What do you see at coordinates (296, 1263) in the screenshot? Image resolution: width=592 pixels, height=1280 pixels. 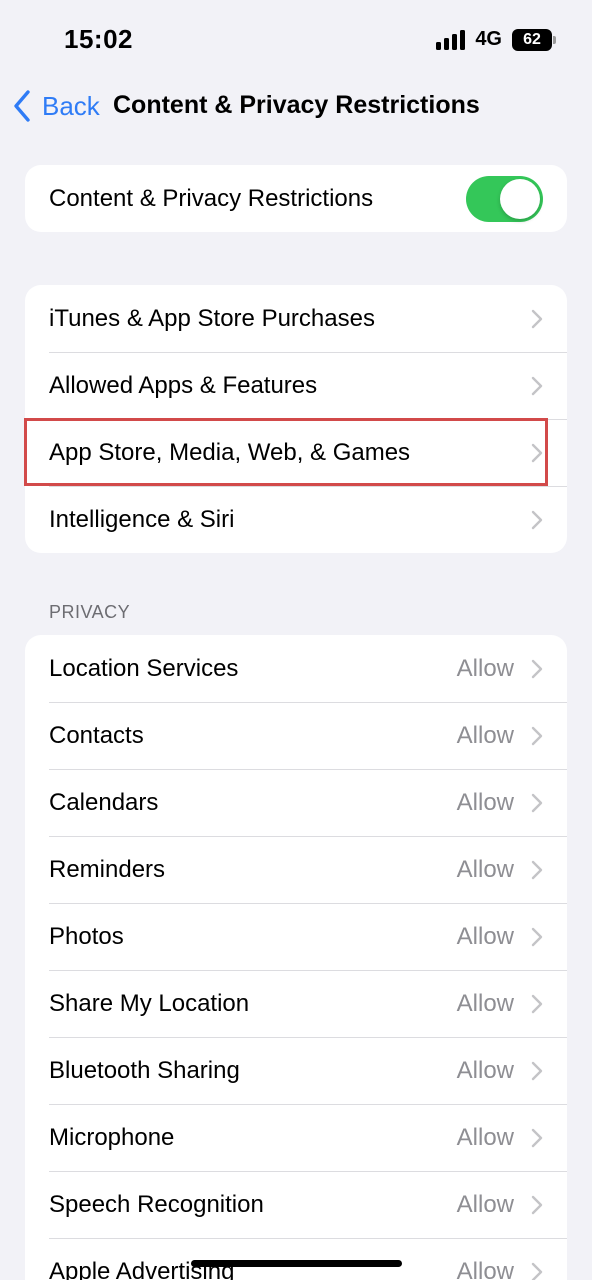 I see `home-indicator` at bounding box center [296, 1263].